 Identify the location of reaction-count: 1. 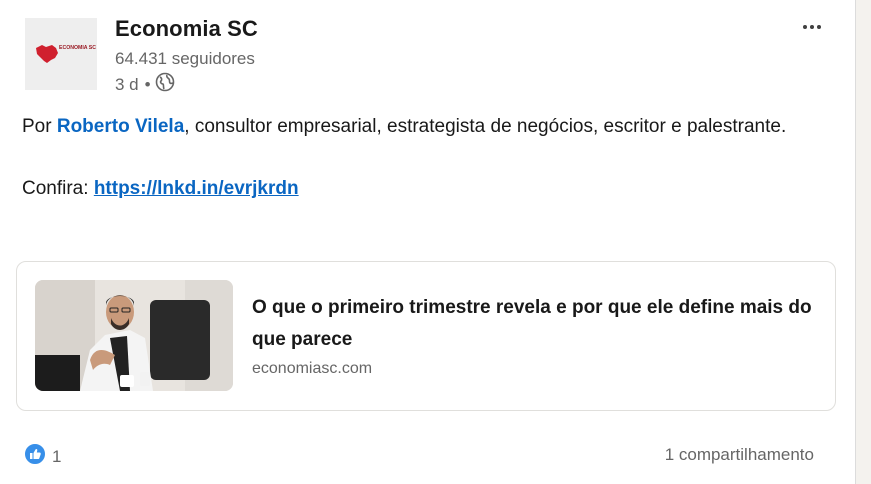
(57, 456).